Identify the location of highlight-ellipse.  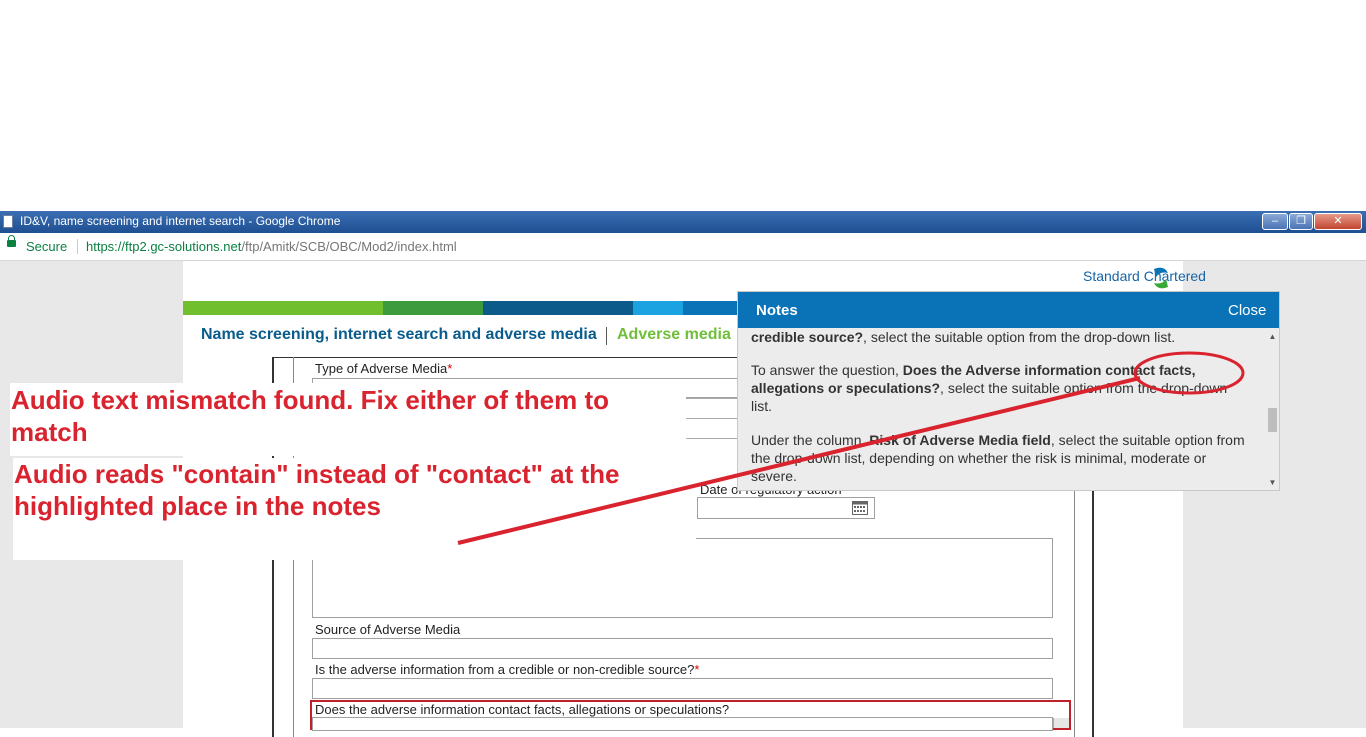
(1189, 373).